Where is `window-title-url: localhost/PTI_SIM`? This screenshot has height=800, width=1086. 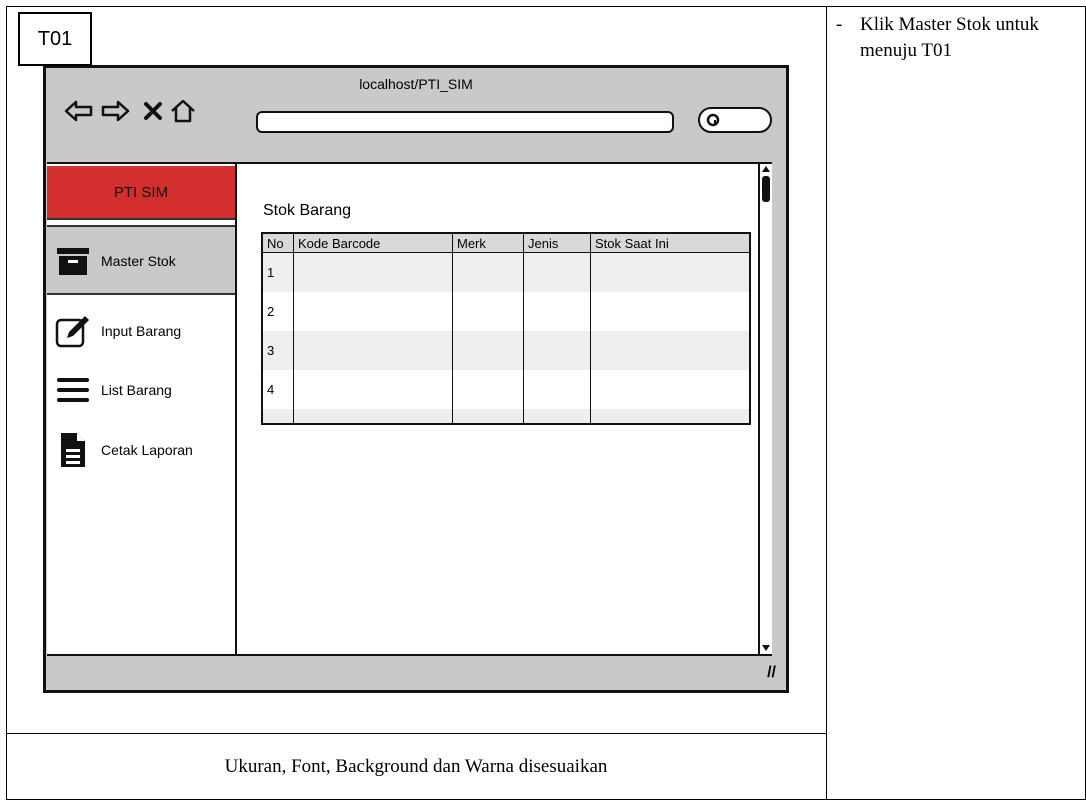
window-title-url: localhost/PTI_SIM is located at coordinates (416, 84).